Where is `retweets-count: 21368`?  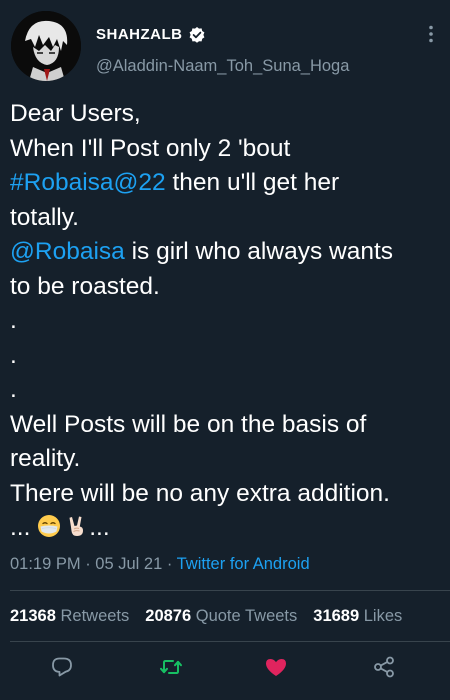 retweets-count: 21368 is located at coordinates (33, 616).